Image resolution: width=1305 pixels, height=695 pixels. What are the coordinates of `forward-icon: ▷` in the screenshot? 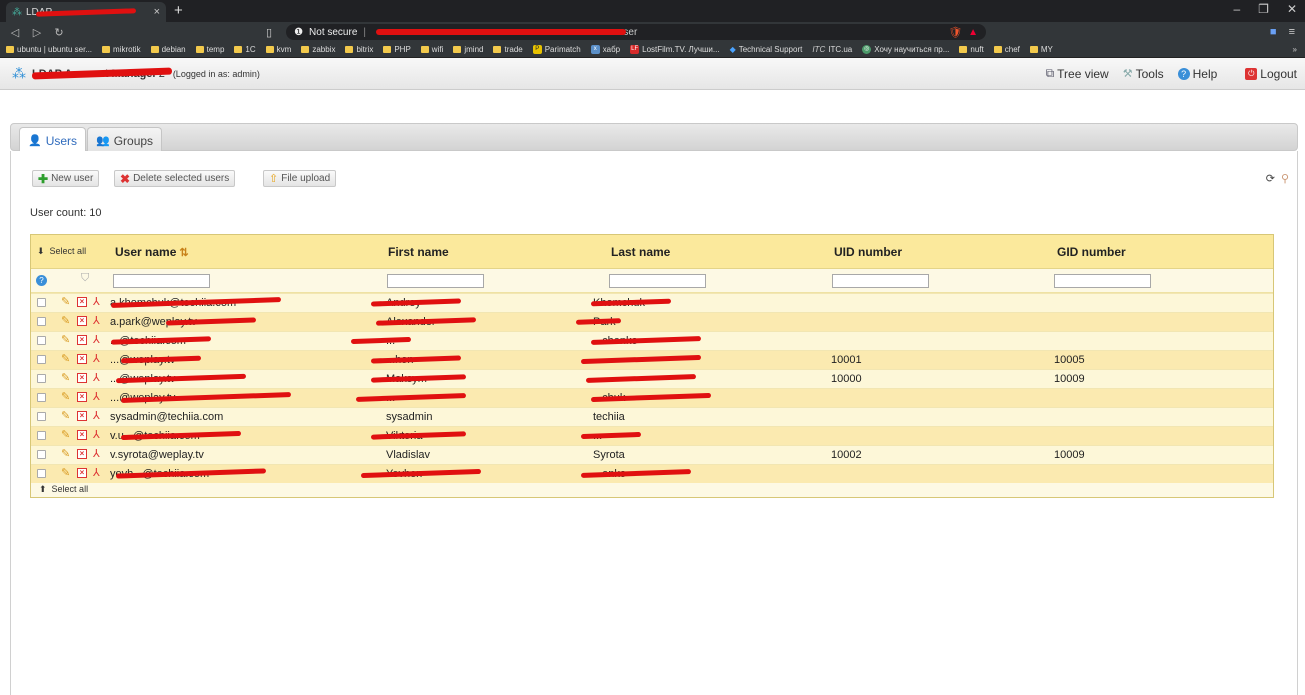 It's located at (37, 32).